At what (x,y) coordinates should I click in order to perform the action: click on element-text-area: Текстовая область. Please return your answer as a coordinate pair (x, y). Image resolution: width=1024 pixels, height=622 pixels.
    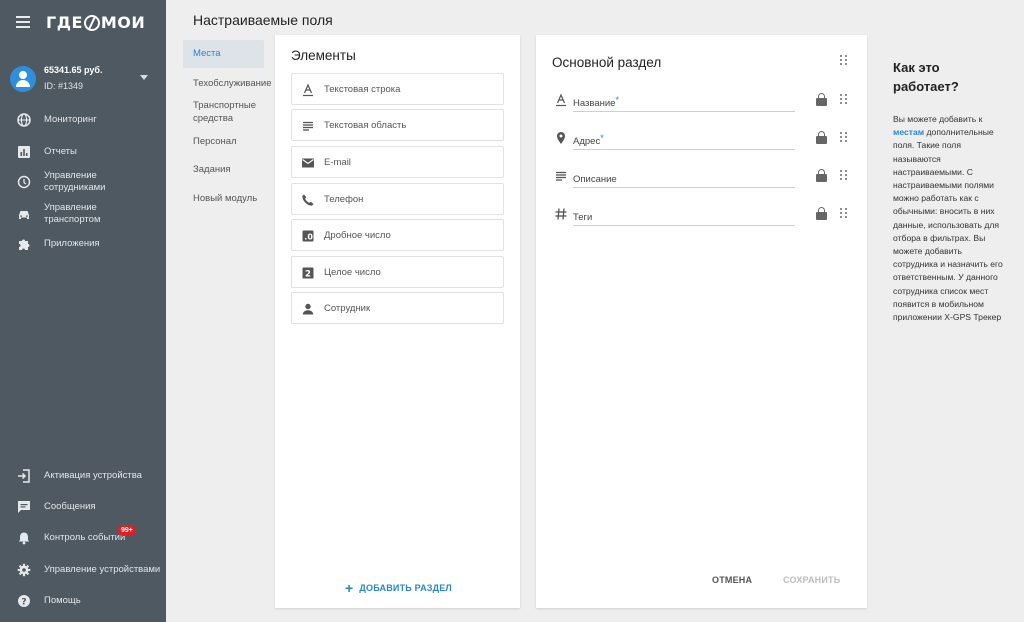
    Looking at the image, I should click on (397, 125).